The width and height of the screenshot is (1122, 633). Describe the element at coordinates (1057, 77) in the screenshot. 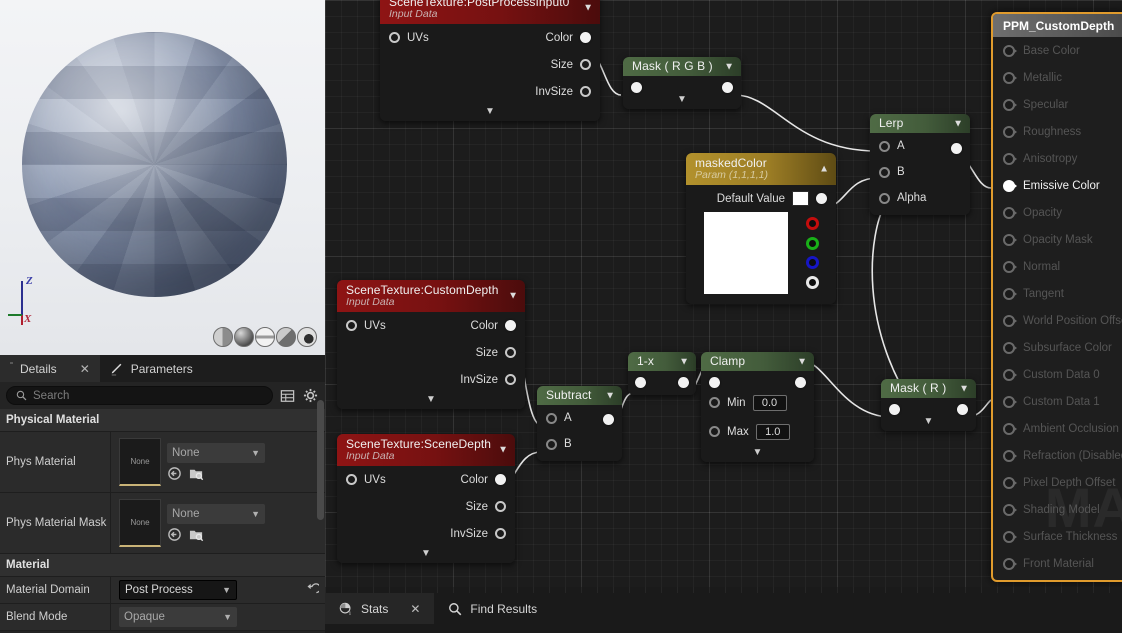

I see `output-pin-metallic: Metallic` at that location.